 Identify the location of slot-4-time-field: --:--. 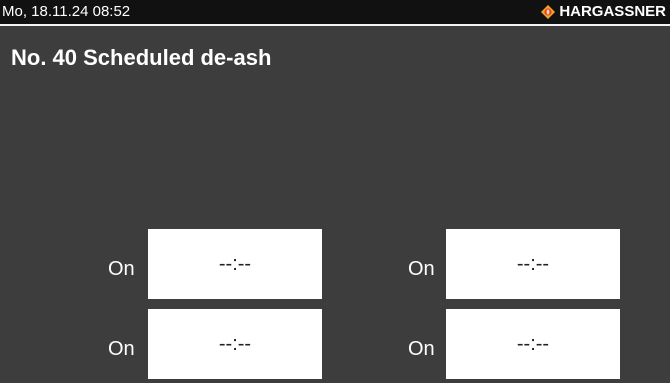
(533, 344).